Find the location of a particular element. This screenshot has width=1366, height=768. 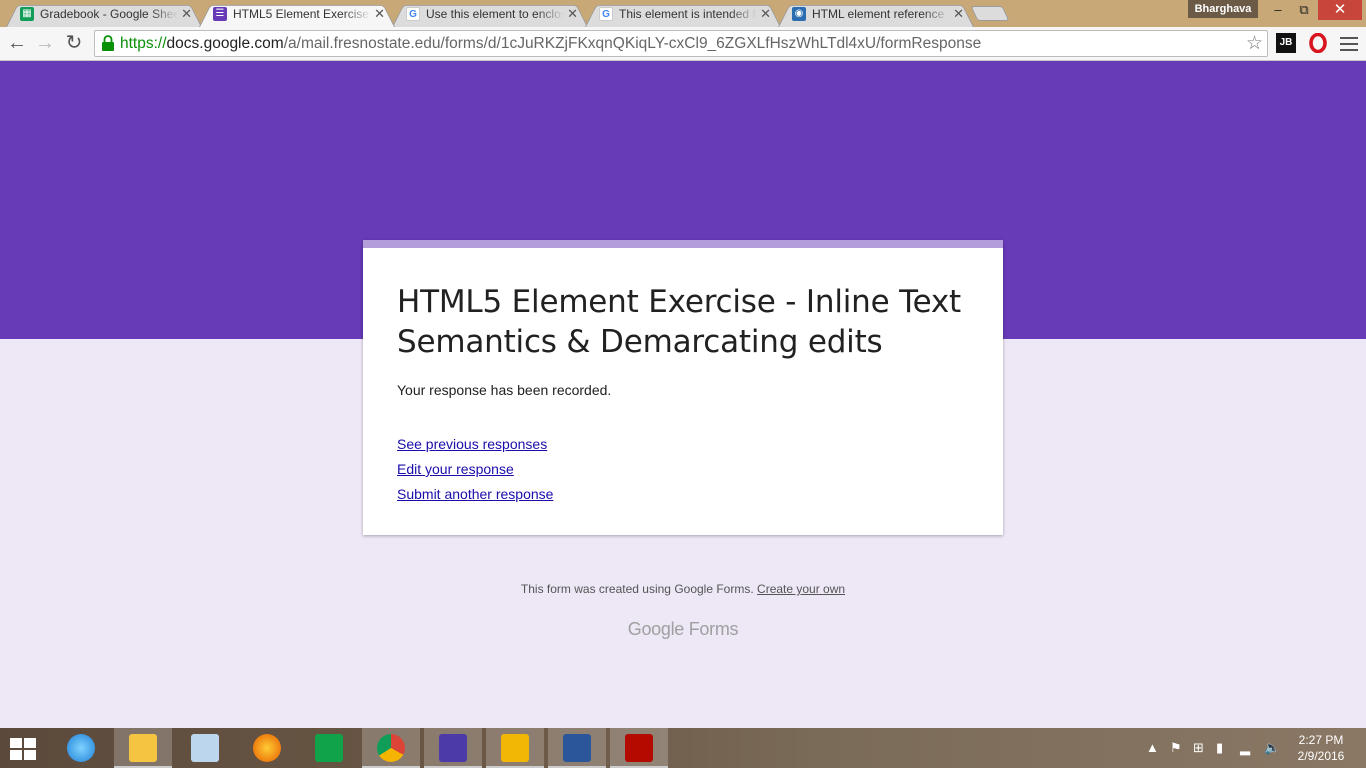

file-explorer-icon is located at coordinates (143, 748).